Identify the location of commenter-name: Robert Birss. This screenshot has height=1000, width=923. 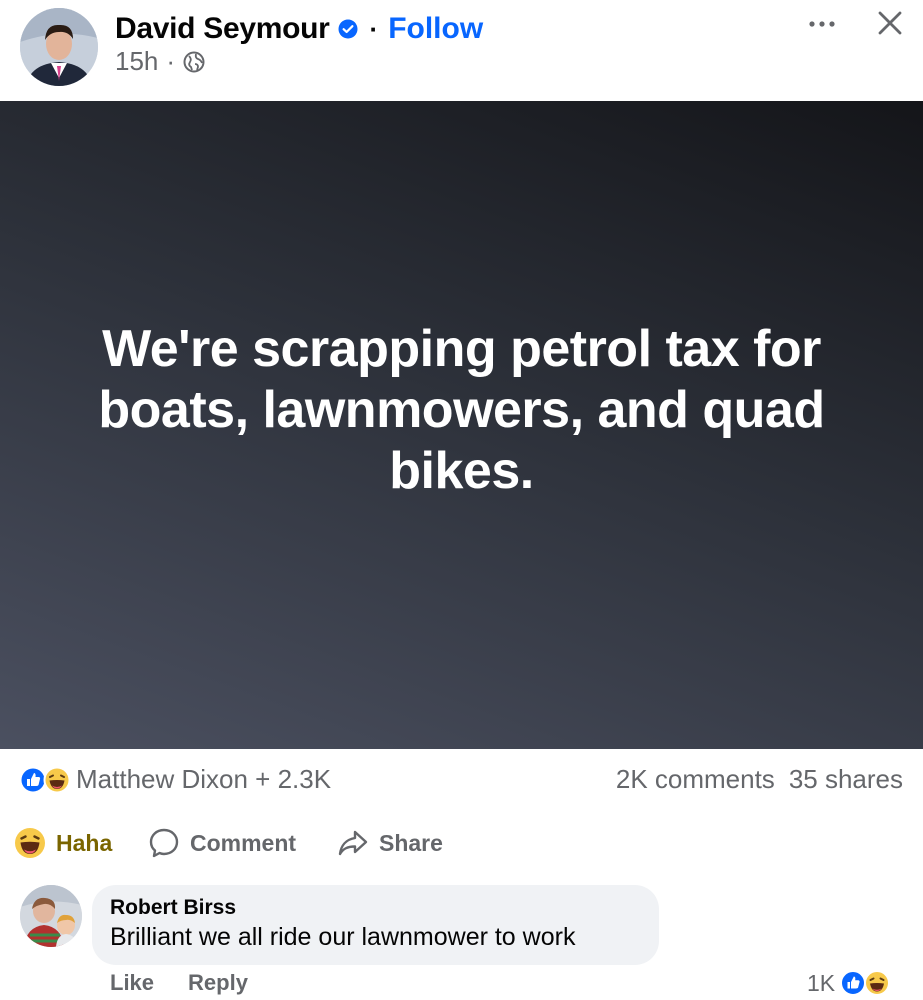
(173, 908).